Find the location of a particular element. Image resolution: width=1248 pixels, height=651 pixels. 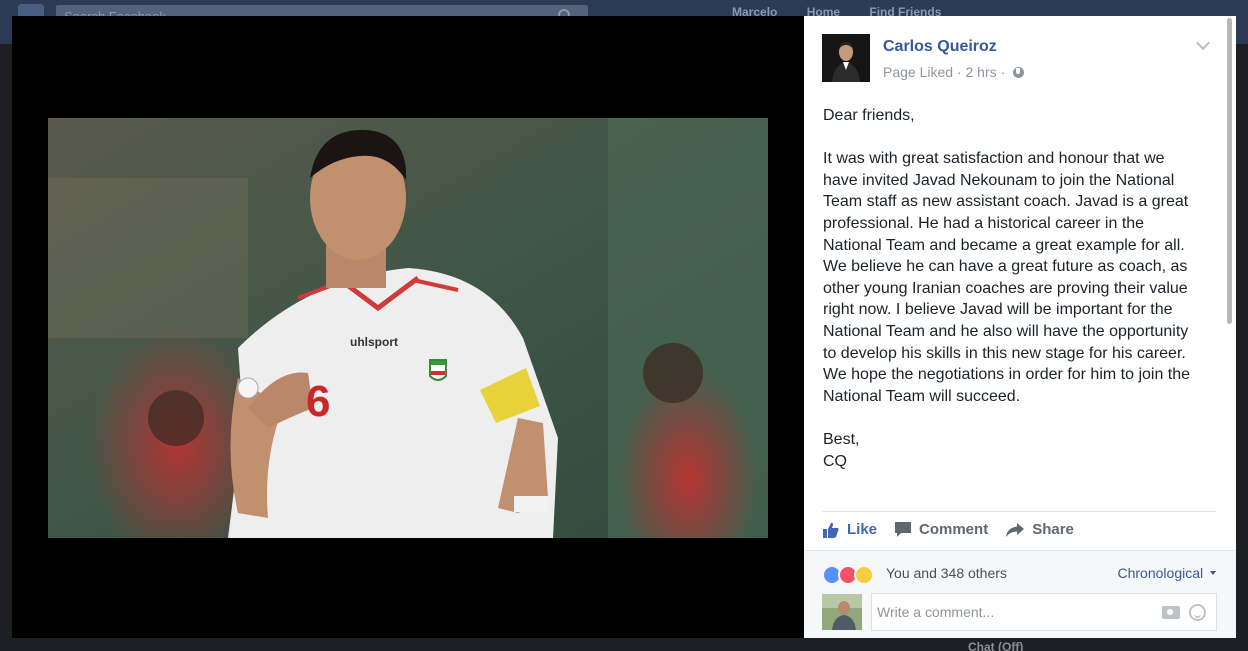

post-signature: CQ is located at coordinates (835, 461).